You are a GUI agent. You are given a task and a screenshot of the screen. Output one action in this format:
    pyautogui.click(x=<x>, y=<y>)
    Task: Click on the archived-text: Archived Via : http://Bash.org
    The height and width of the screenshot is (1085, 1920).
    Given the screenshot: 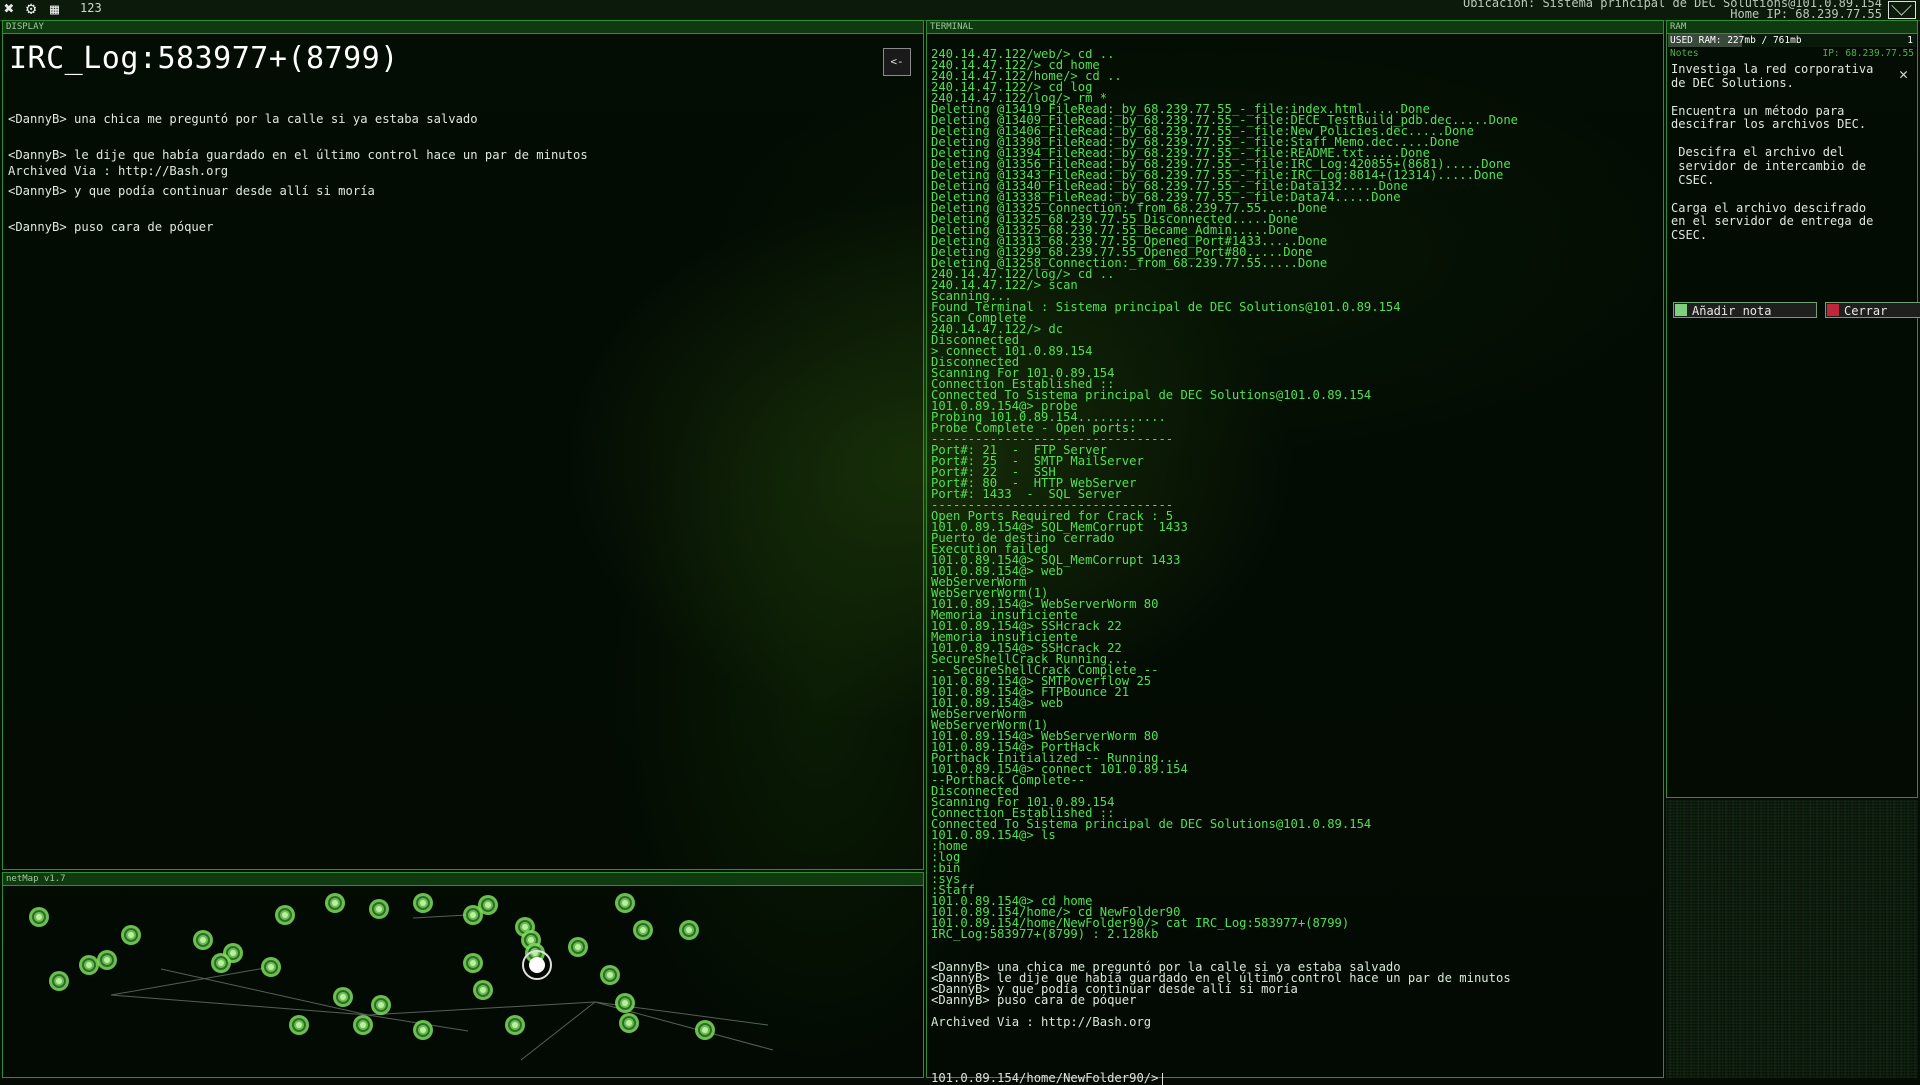 What is the action you would take?
    pyautogui.click(x=118, y=171)
    